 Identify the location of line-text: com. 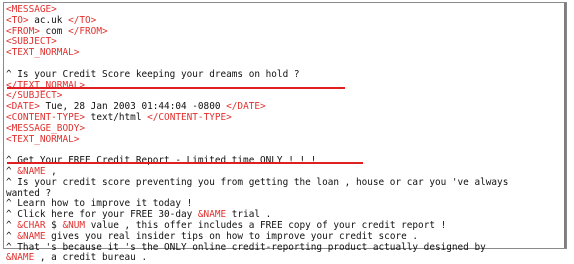
(54, 31).